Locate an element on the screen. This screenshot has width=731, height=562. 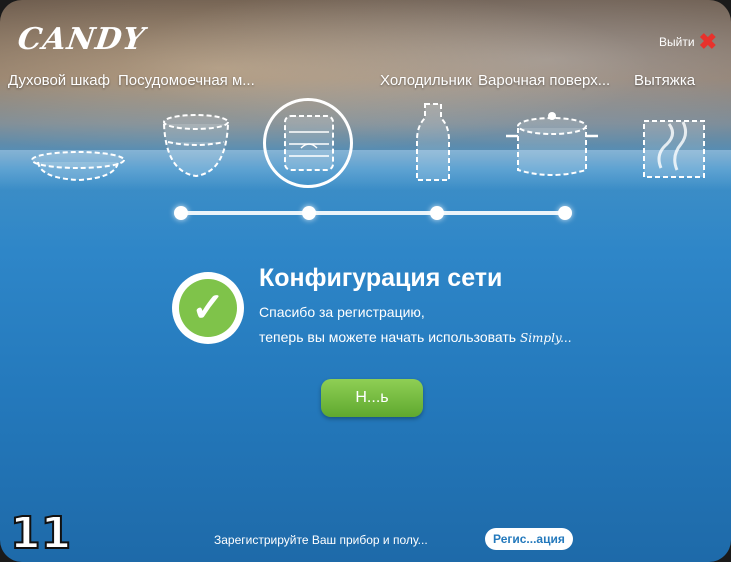
exit-x-icon: ✖ is located at coordinates (707, 41).